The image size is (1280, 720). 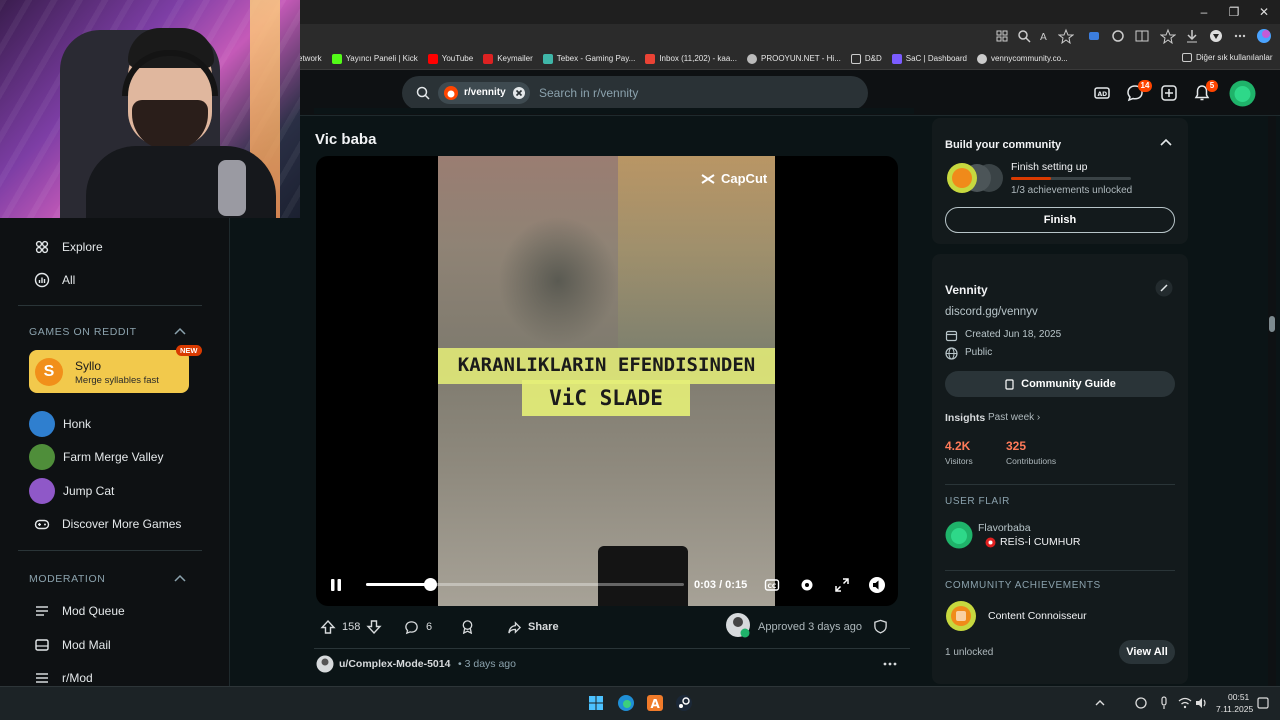 I want to click on game-jumpcat-label: Jump Cat, so click(x=89, y=491).